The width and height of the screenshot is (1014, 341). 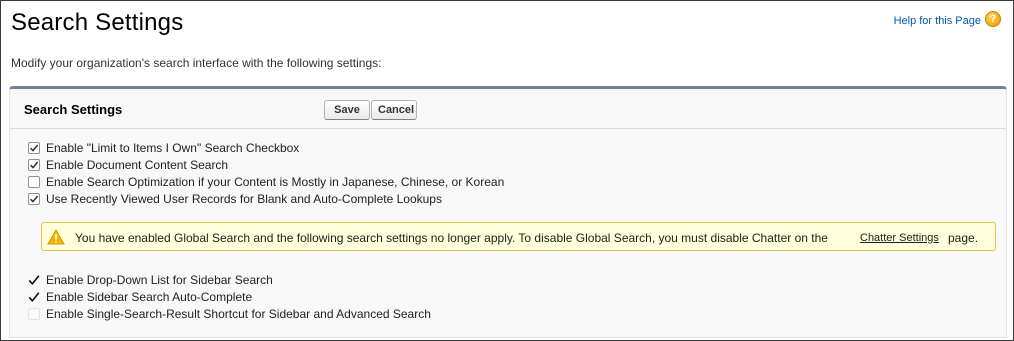 I want to click on option-label: Enable Drop-Down List for Sidebar Search, so click(x=159, y=280).